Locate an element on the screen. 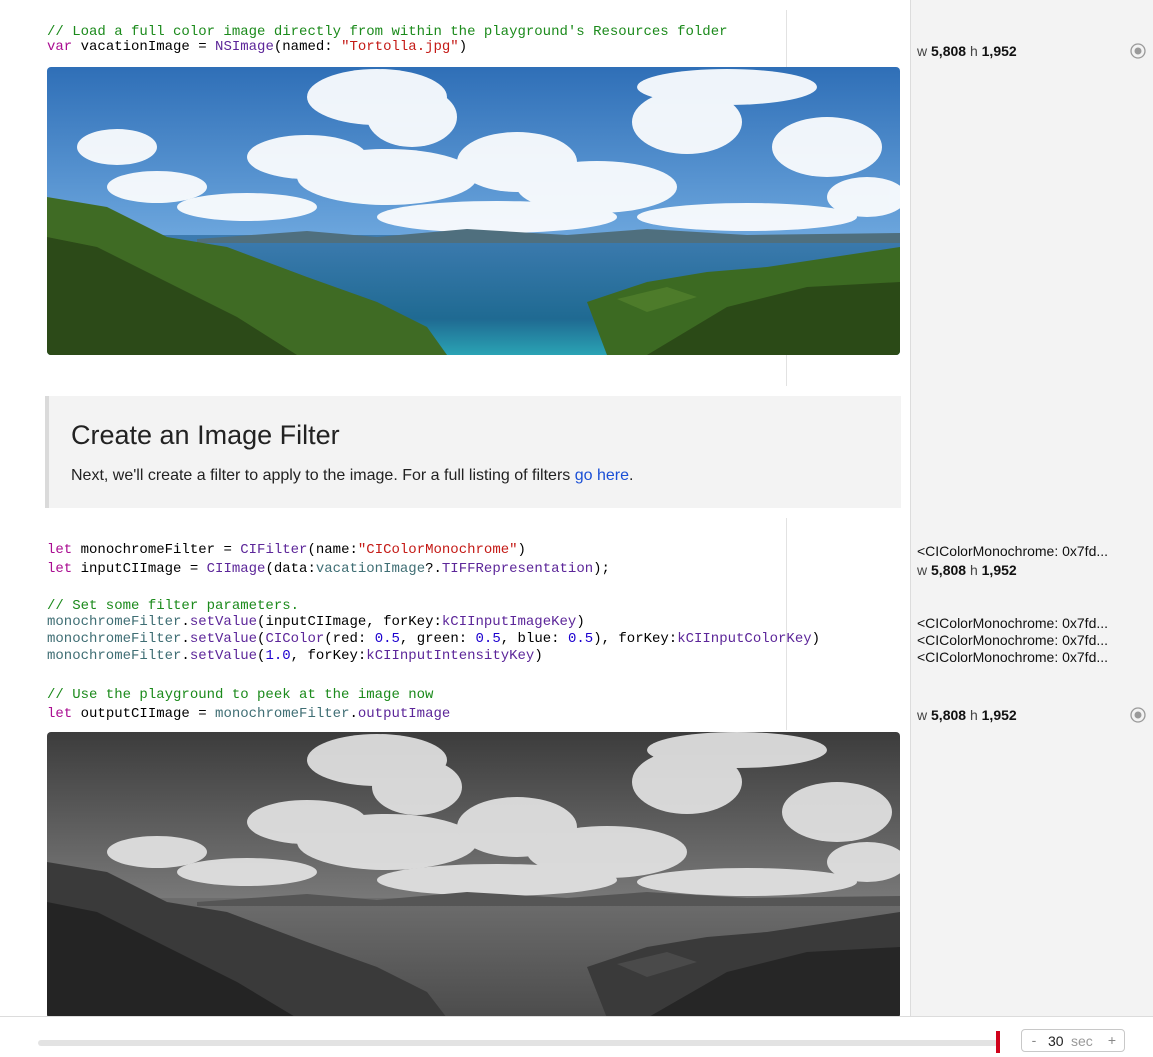 The image size is (1153, 1057). increment-button: + is located at coordinates (1112, 1040).